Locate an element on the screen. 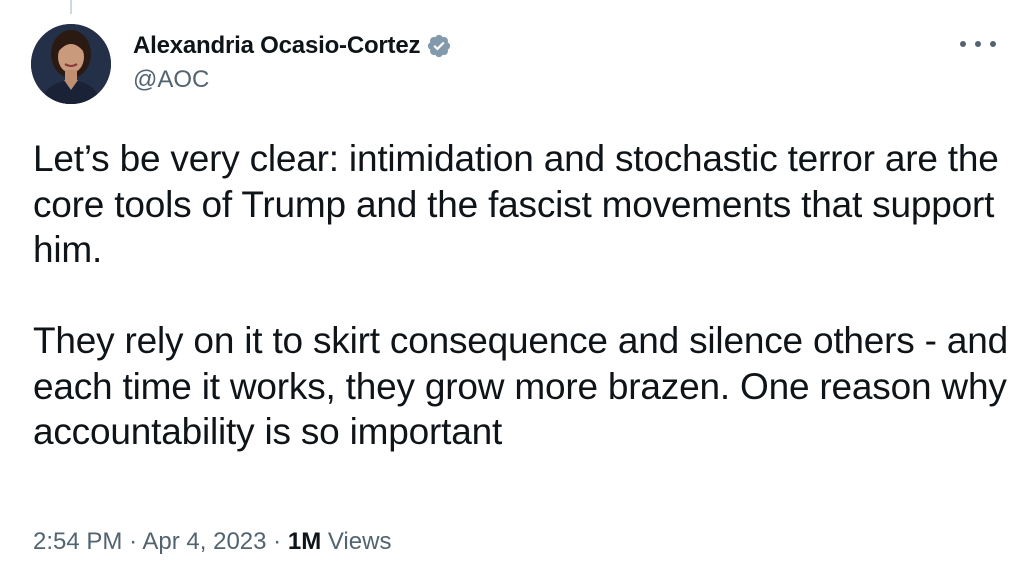 This screenshot has height=570, width=1026. verified-badge-icon is located at coordinates (439, 46).